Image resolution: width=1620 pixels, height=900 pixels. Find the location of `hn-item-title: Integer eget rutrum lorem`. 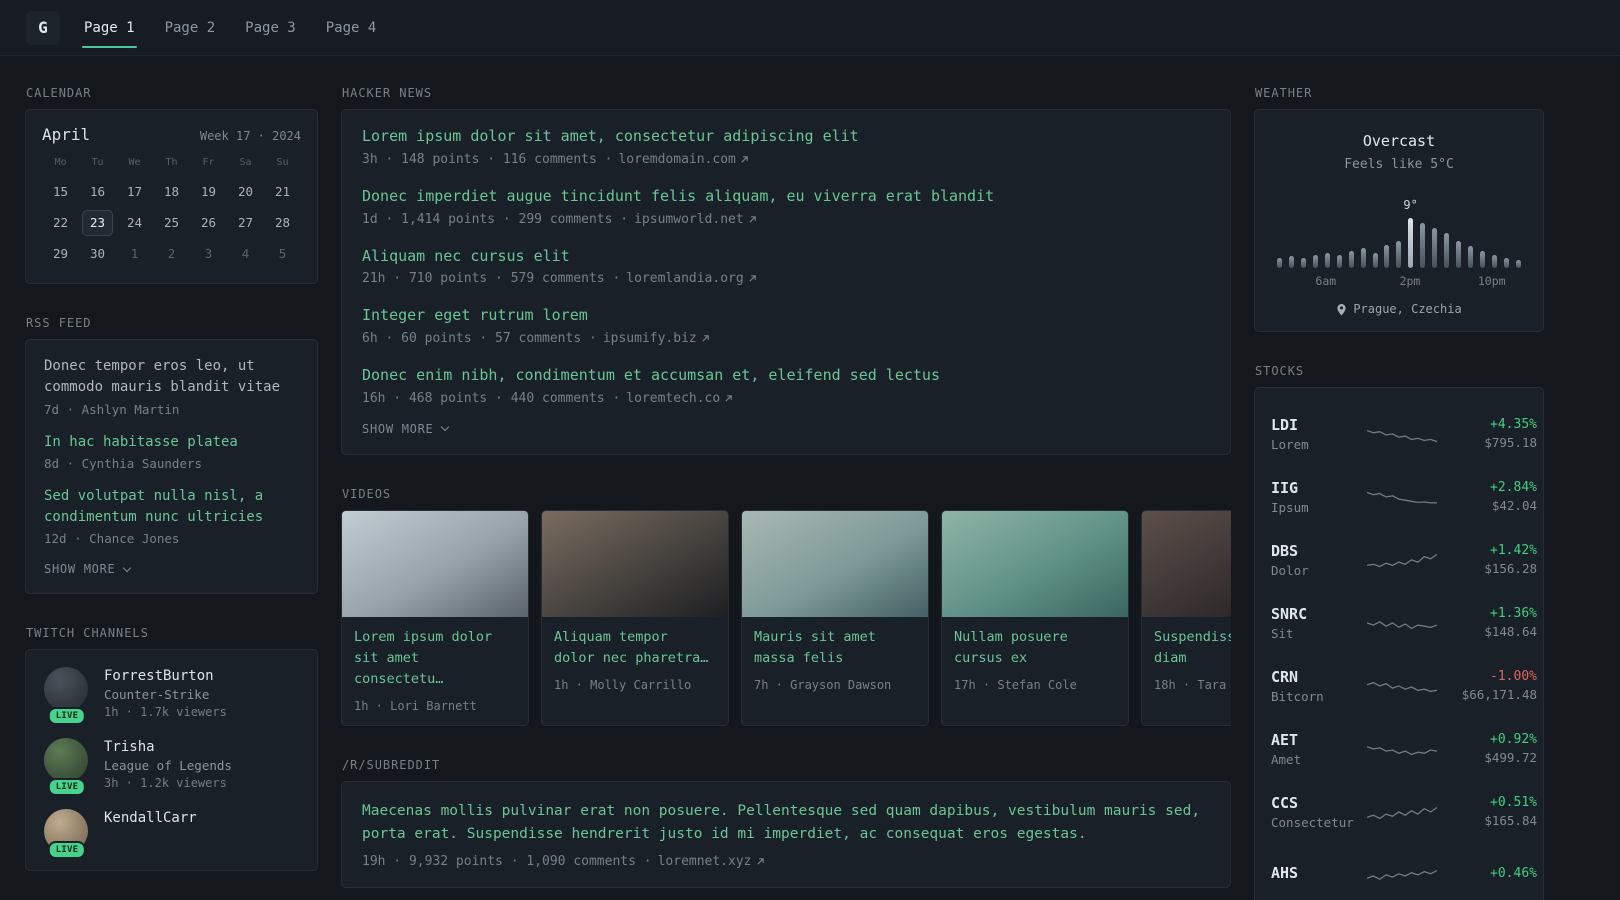

hn-item-title: Integer eget rutrum lorem is located at coordinates (786, 316).